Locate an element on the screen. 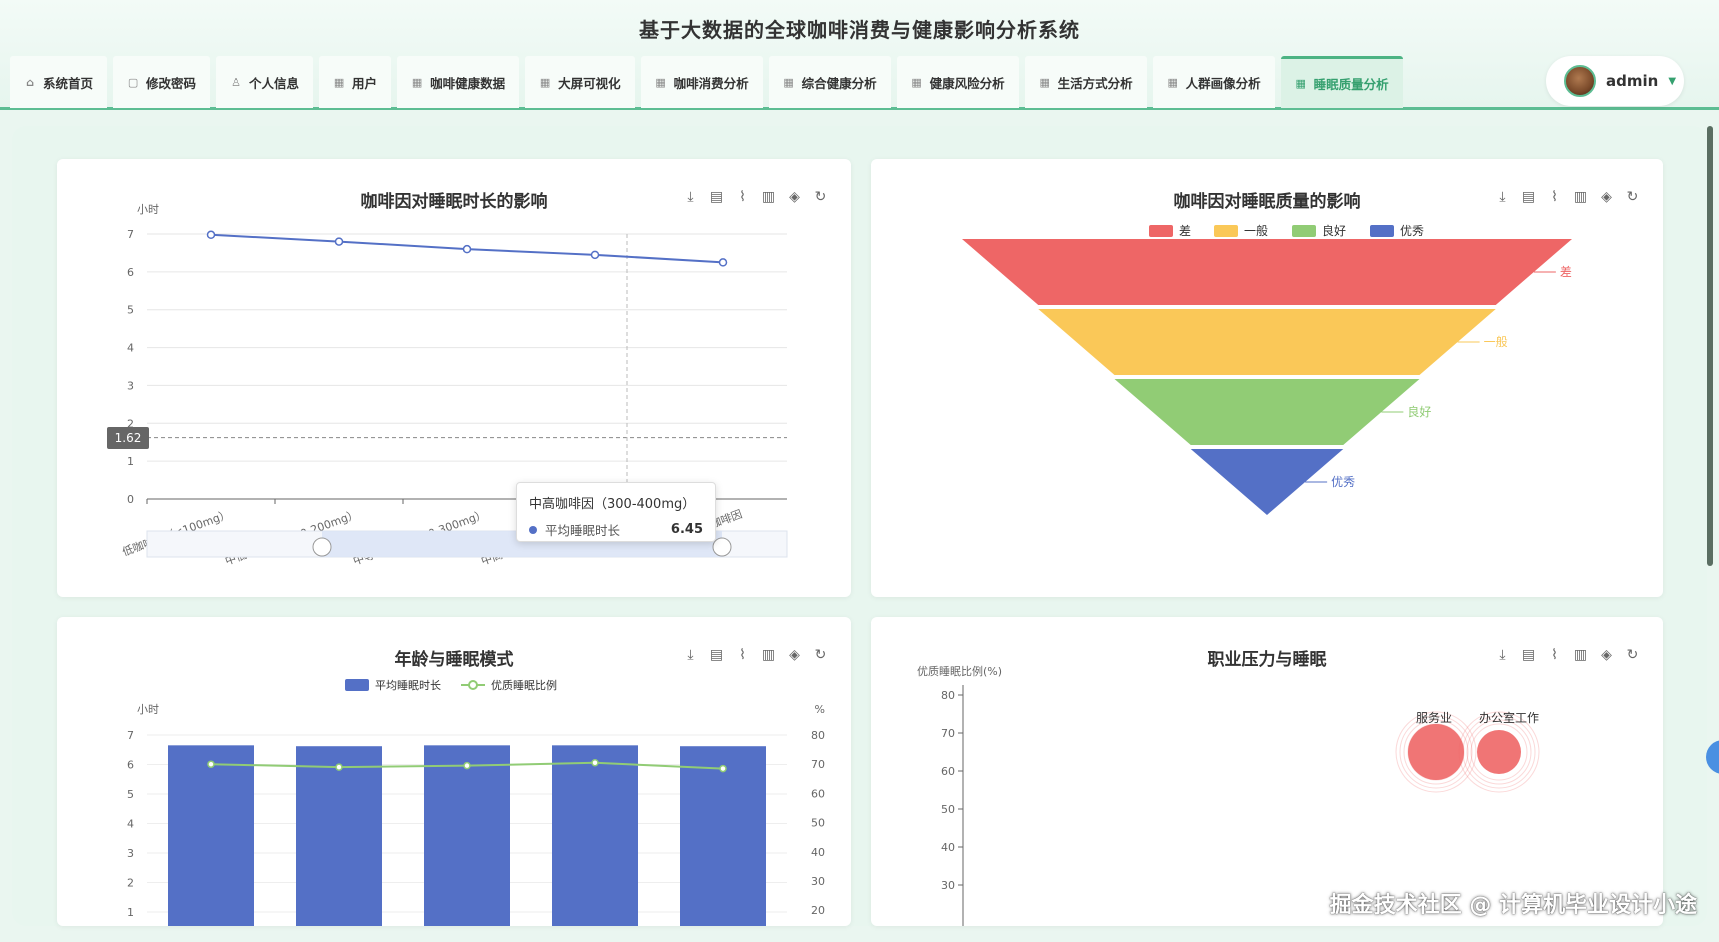 The image size is (1719, 942). user-icon: ♙ is located at coordinates (236, 82).